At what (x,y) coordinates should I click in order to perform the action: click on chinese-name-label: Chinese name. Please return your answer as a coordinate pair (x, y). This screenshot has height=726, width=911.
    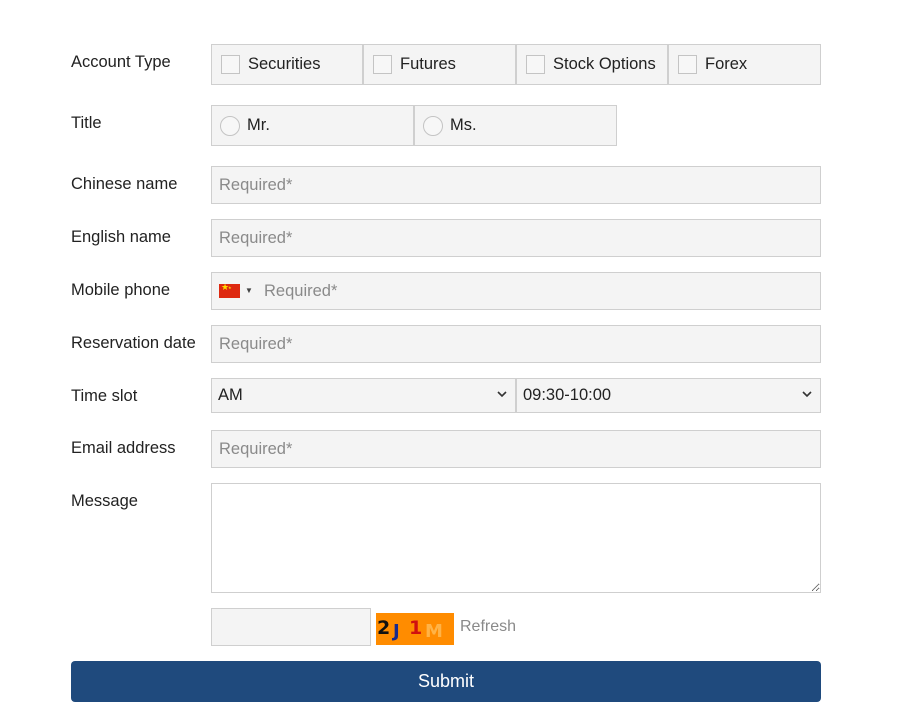
    Looking at the image, I should click on (124, 184).